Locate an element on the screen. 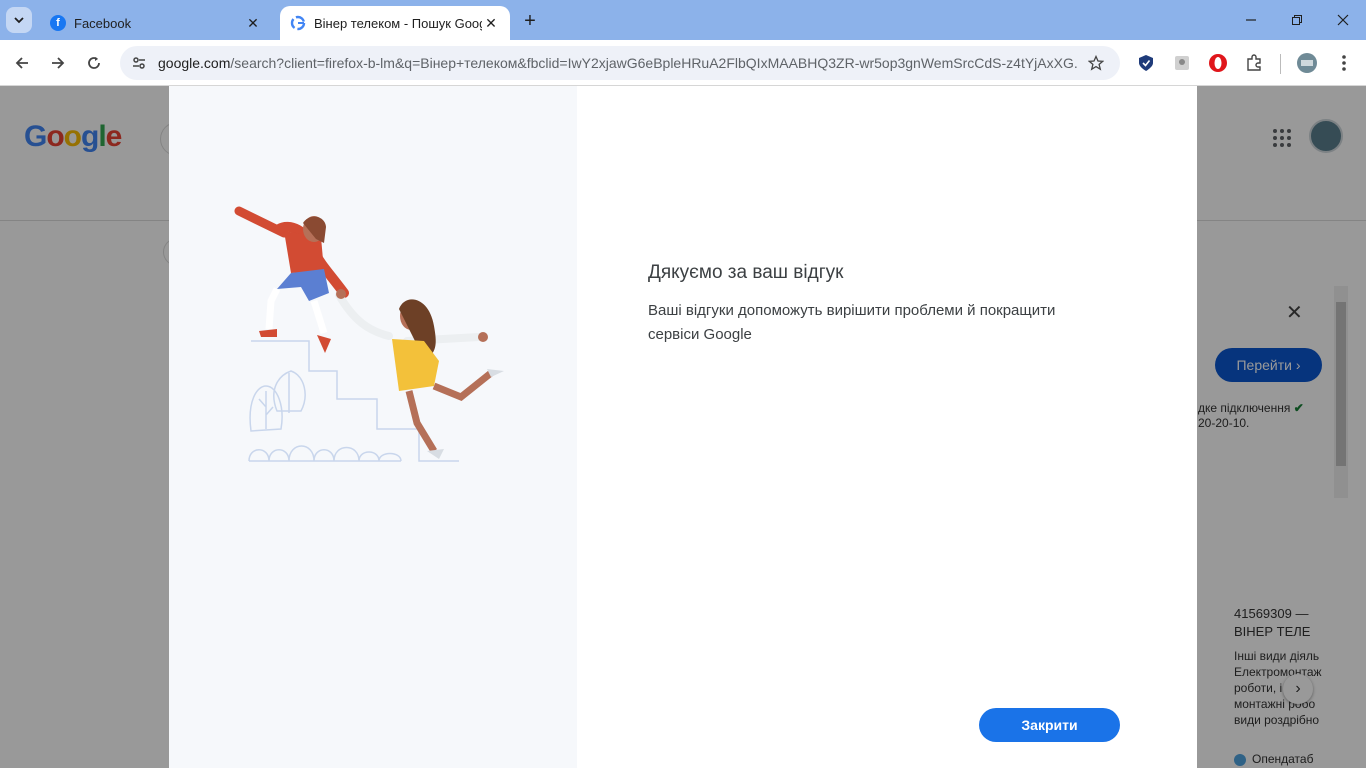 The image size is (1366, 768). extension-icon is located at coordinates (1182, 63).